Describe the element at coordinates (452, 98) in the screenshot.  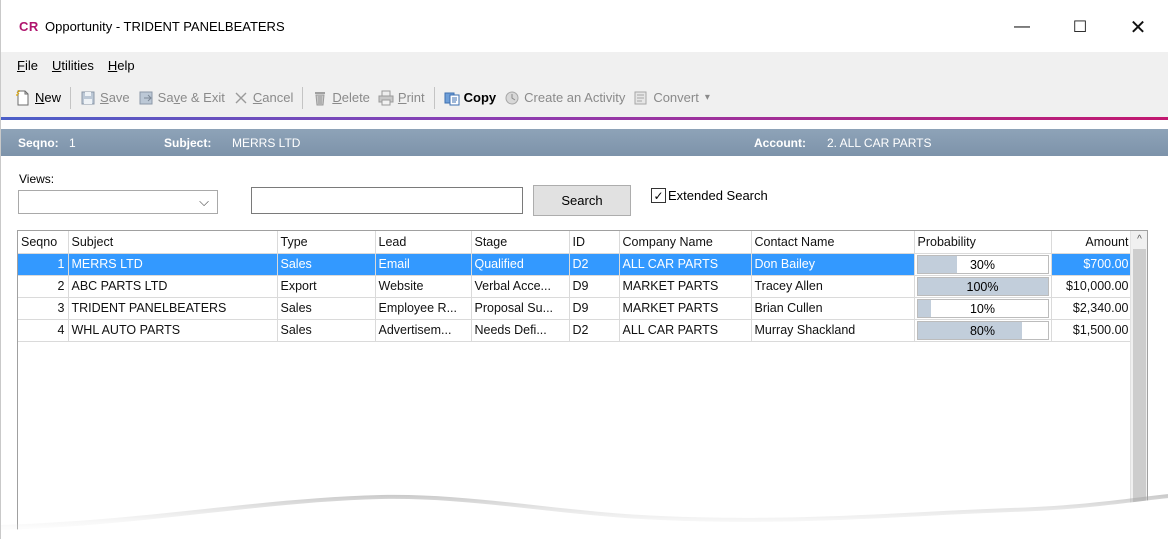
I see `copy-icon` at that location.